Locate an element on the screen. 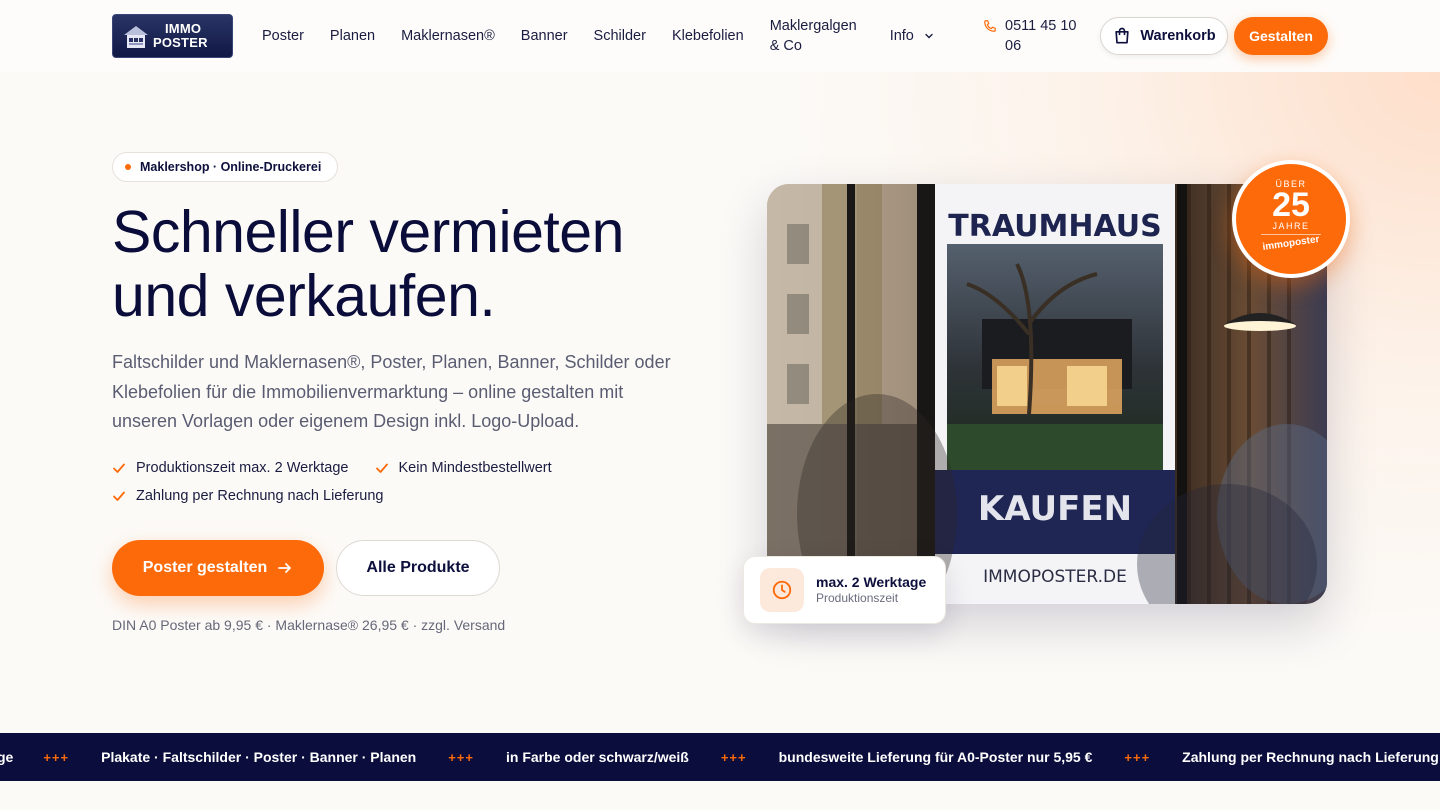  nav-item-poster: Poster is located at coordinates (283, 36).